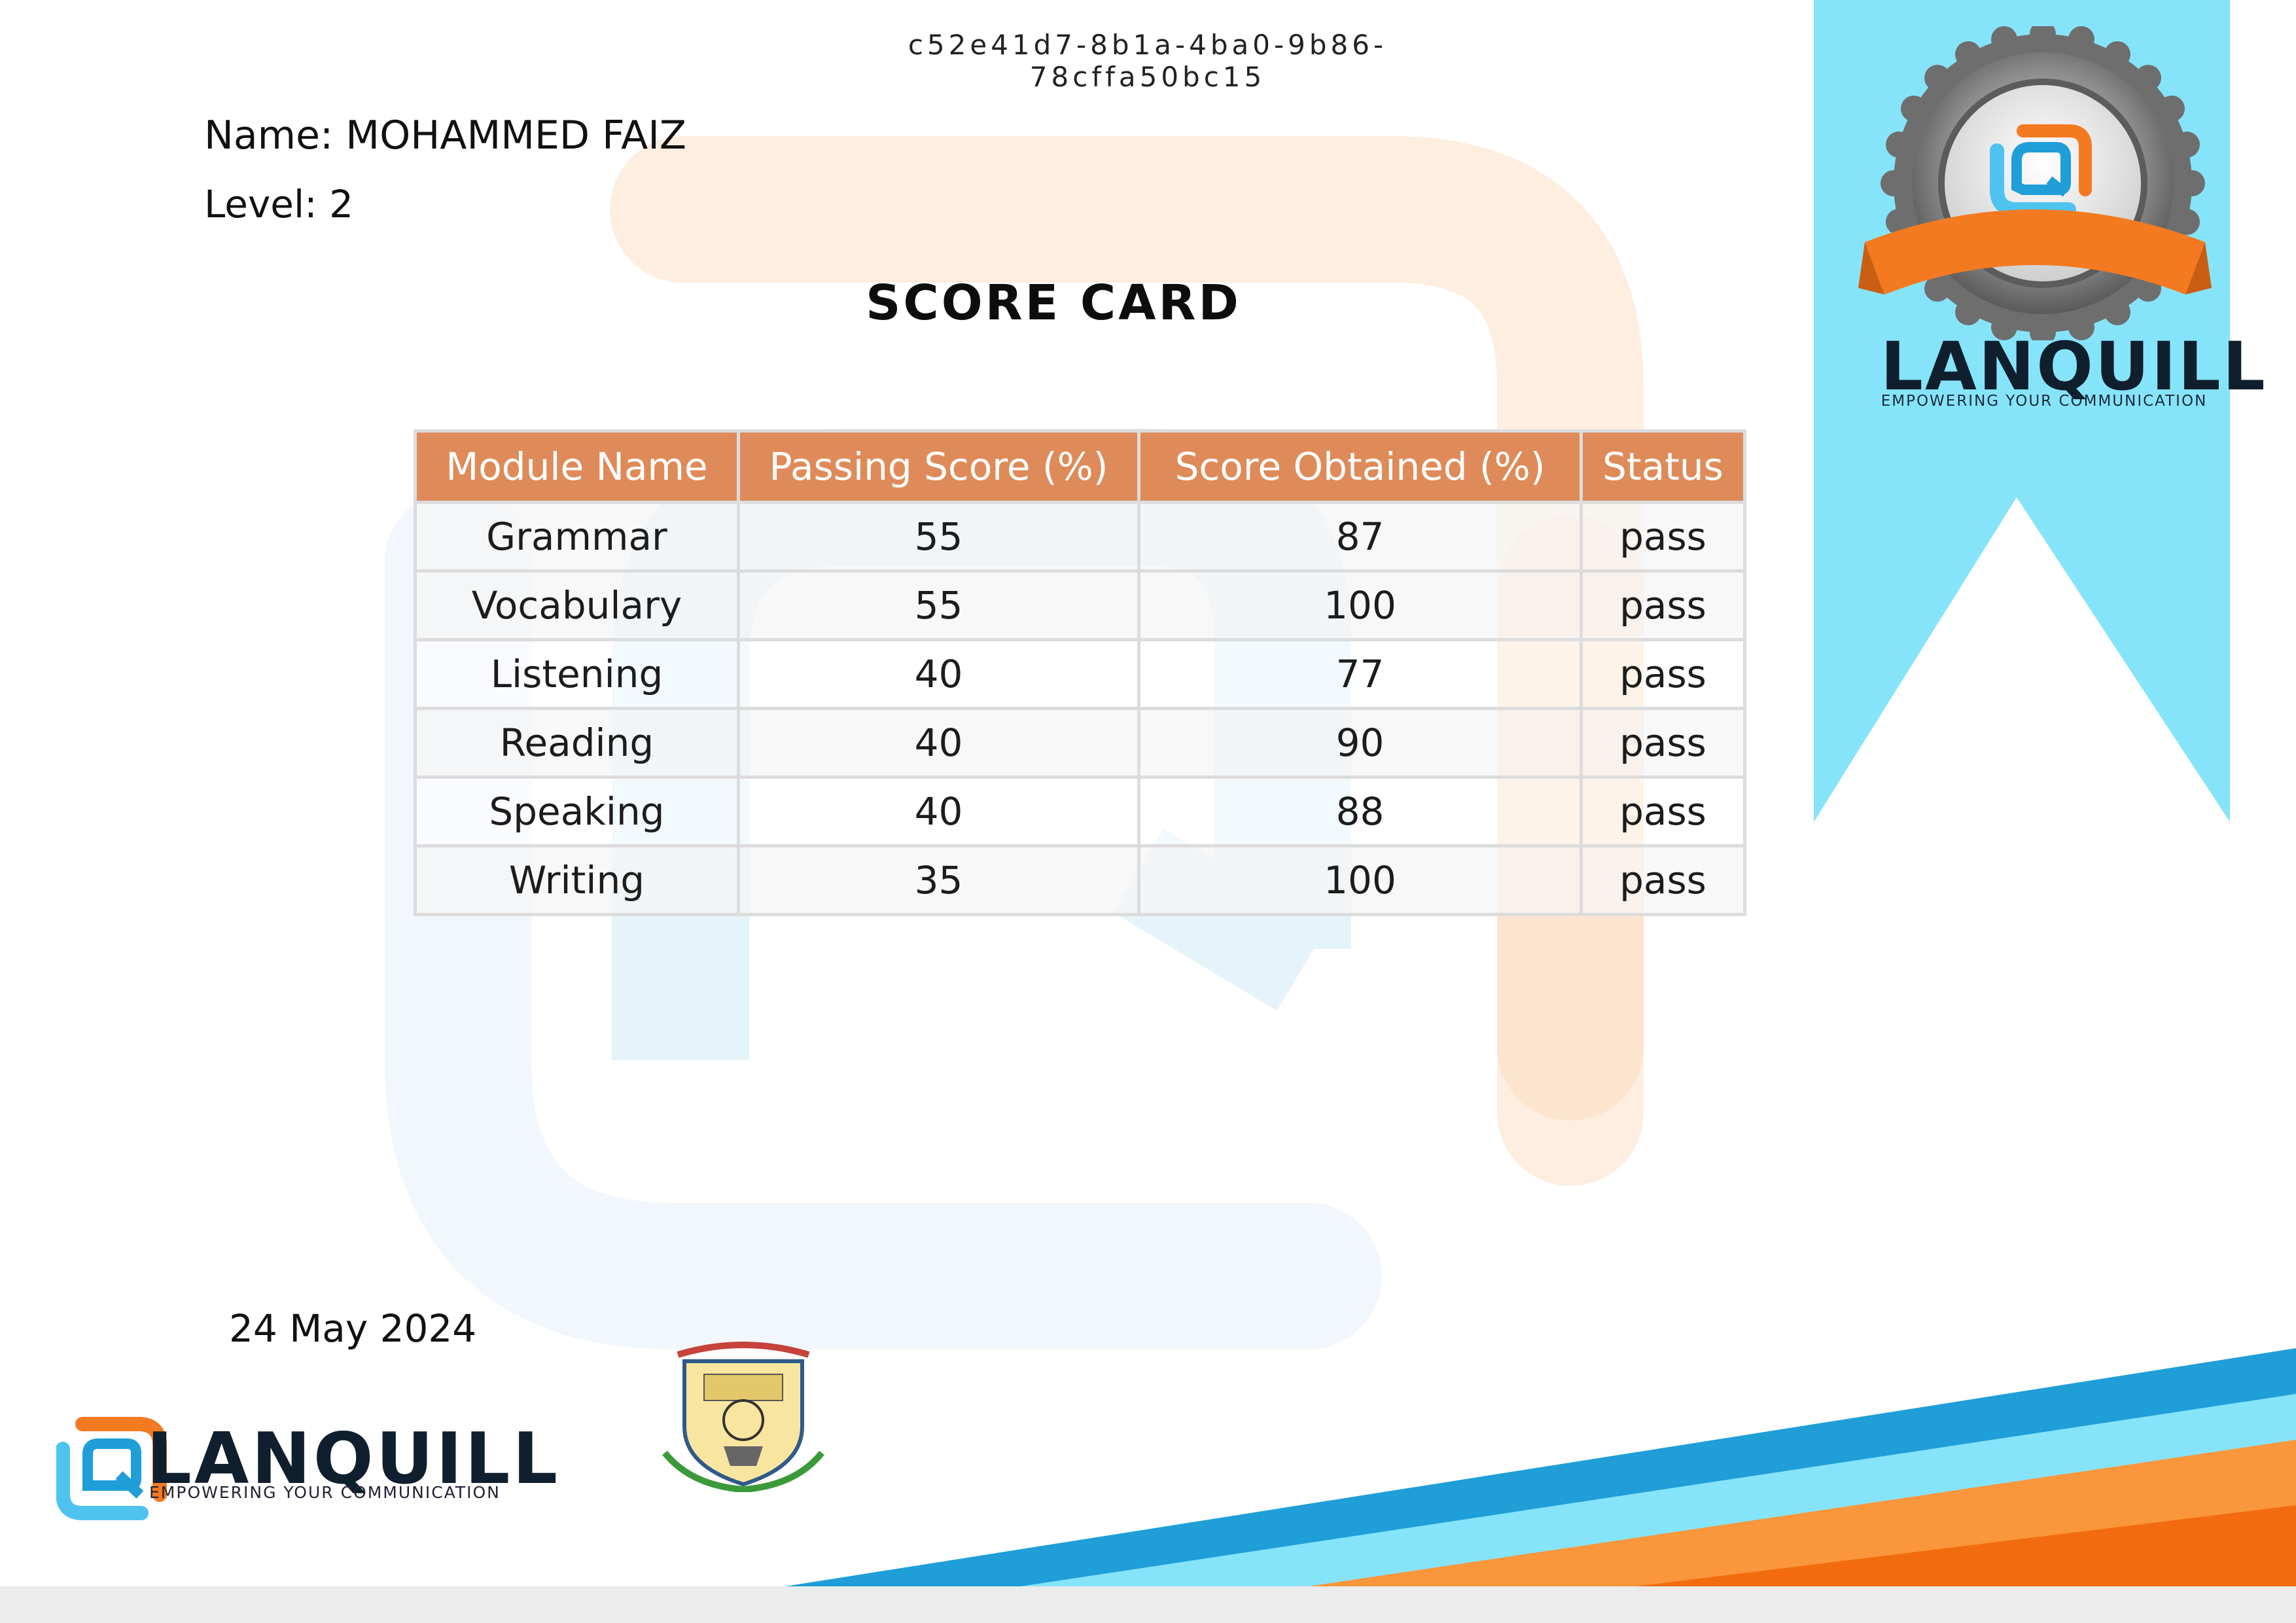  Describe the element at coordinates (2045, 401) in the screenshot. I see `badge-brand-tagline: EMPOWERING YOUR COMMUNICATION` at that location.